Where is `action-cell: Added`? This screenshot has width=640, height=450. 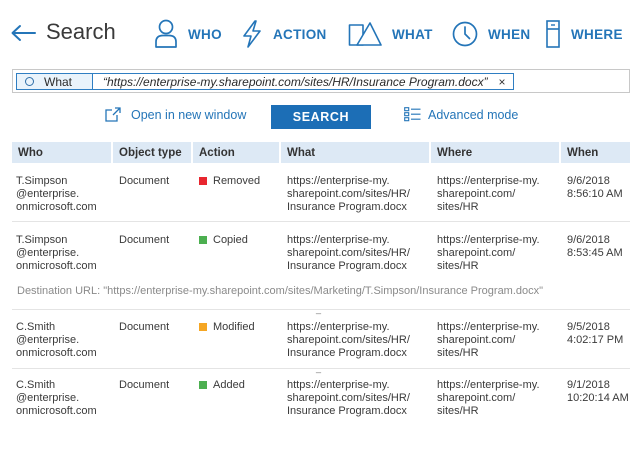 action-cell: Added is located at coordinates (237, 401).